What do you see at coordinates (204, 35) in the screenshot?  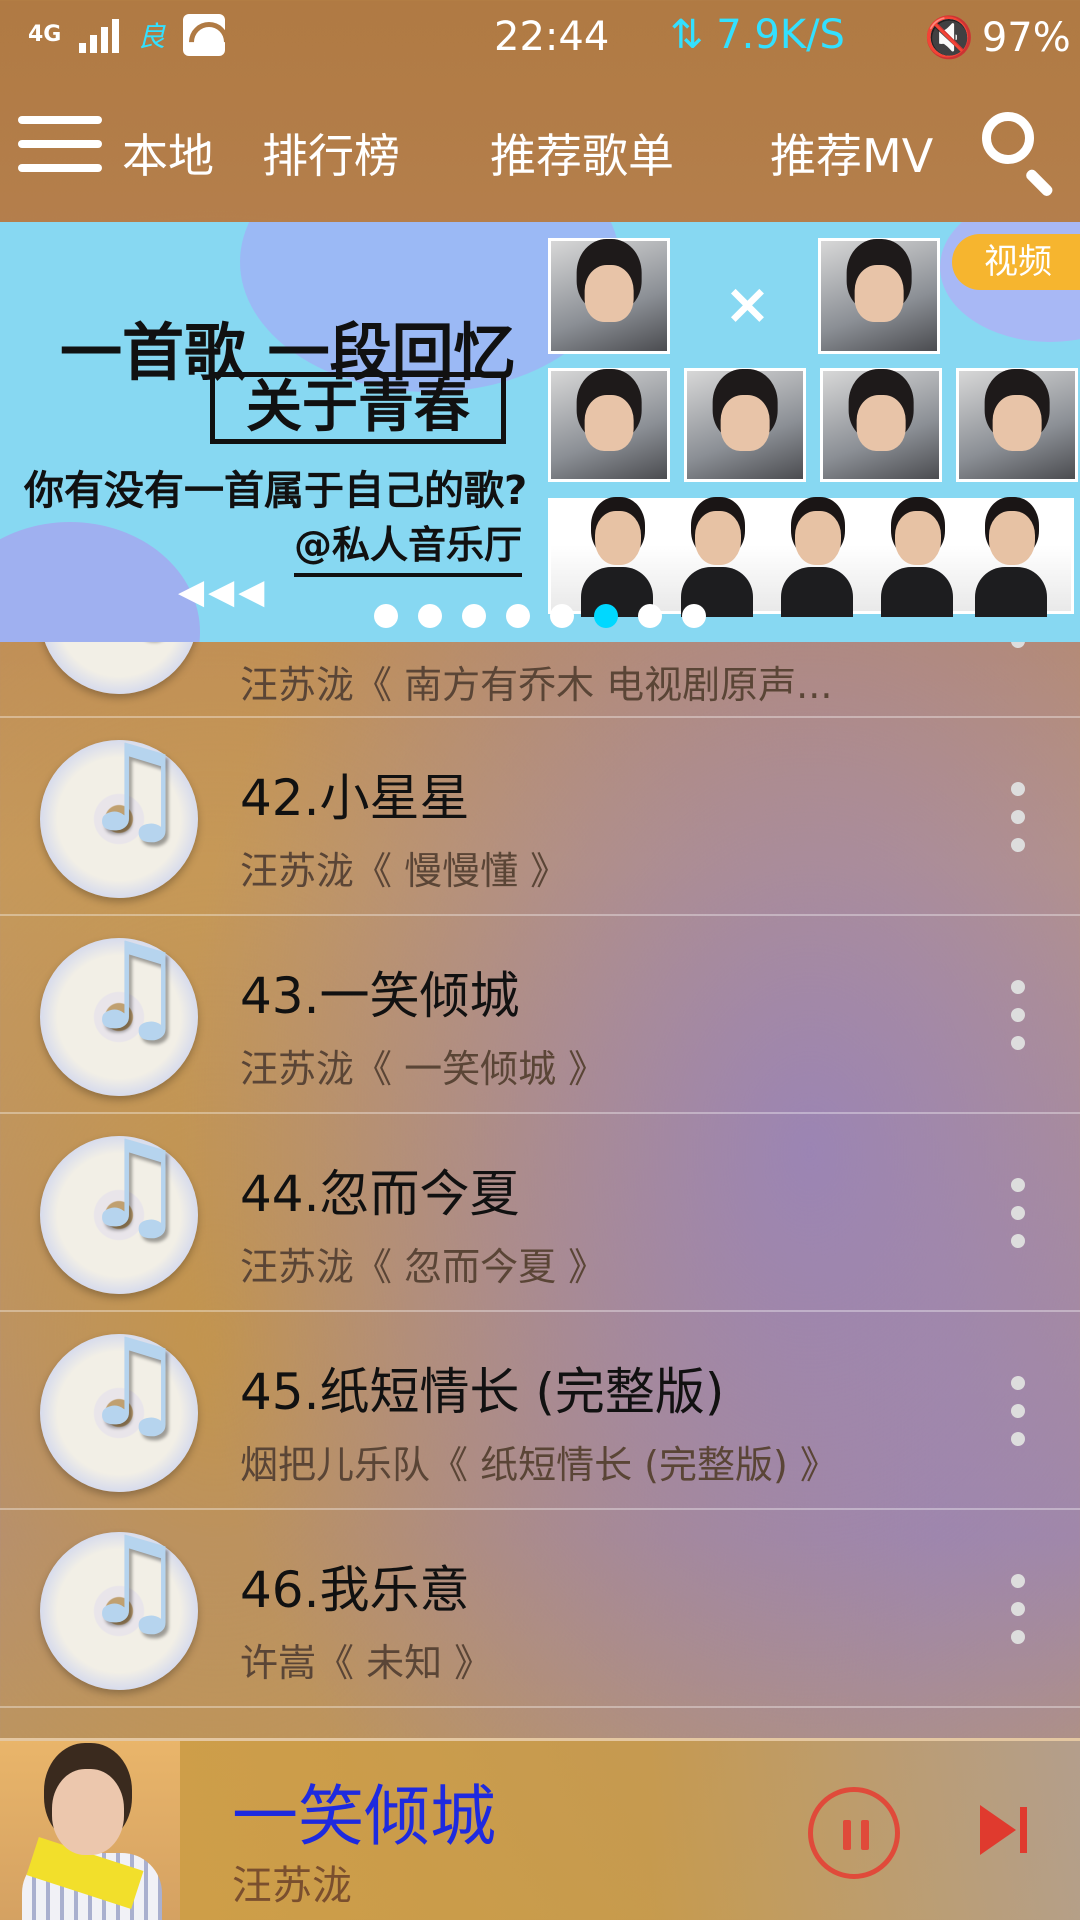 I see `wifi-icon` at bounding box center [204, 35].